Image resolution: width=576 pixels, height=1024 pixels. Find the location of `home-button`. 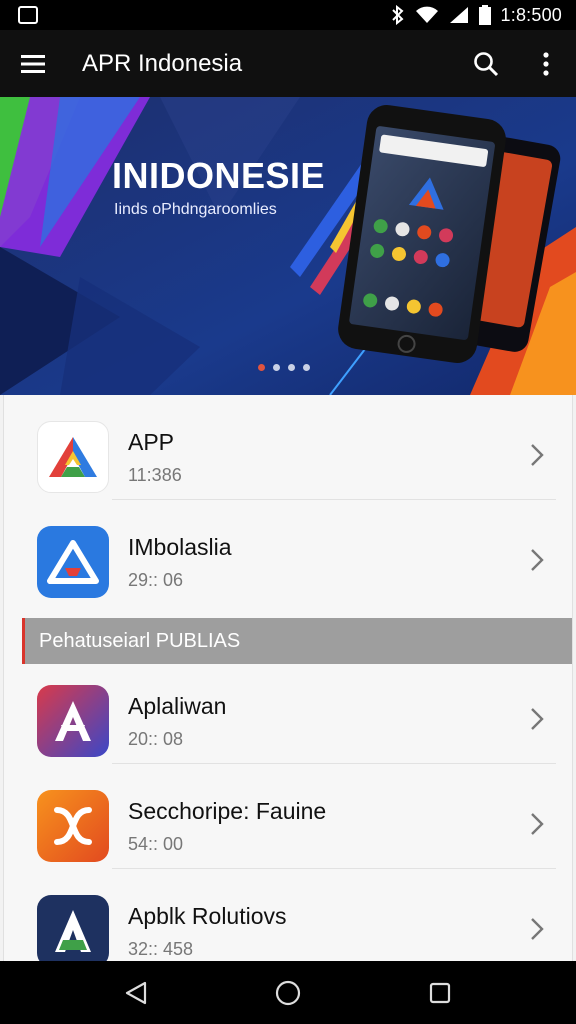

home-button is located at coordinates (288, 992).